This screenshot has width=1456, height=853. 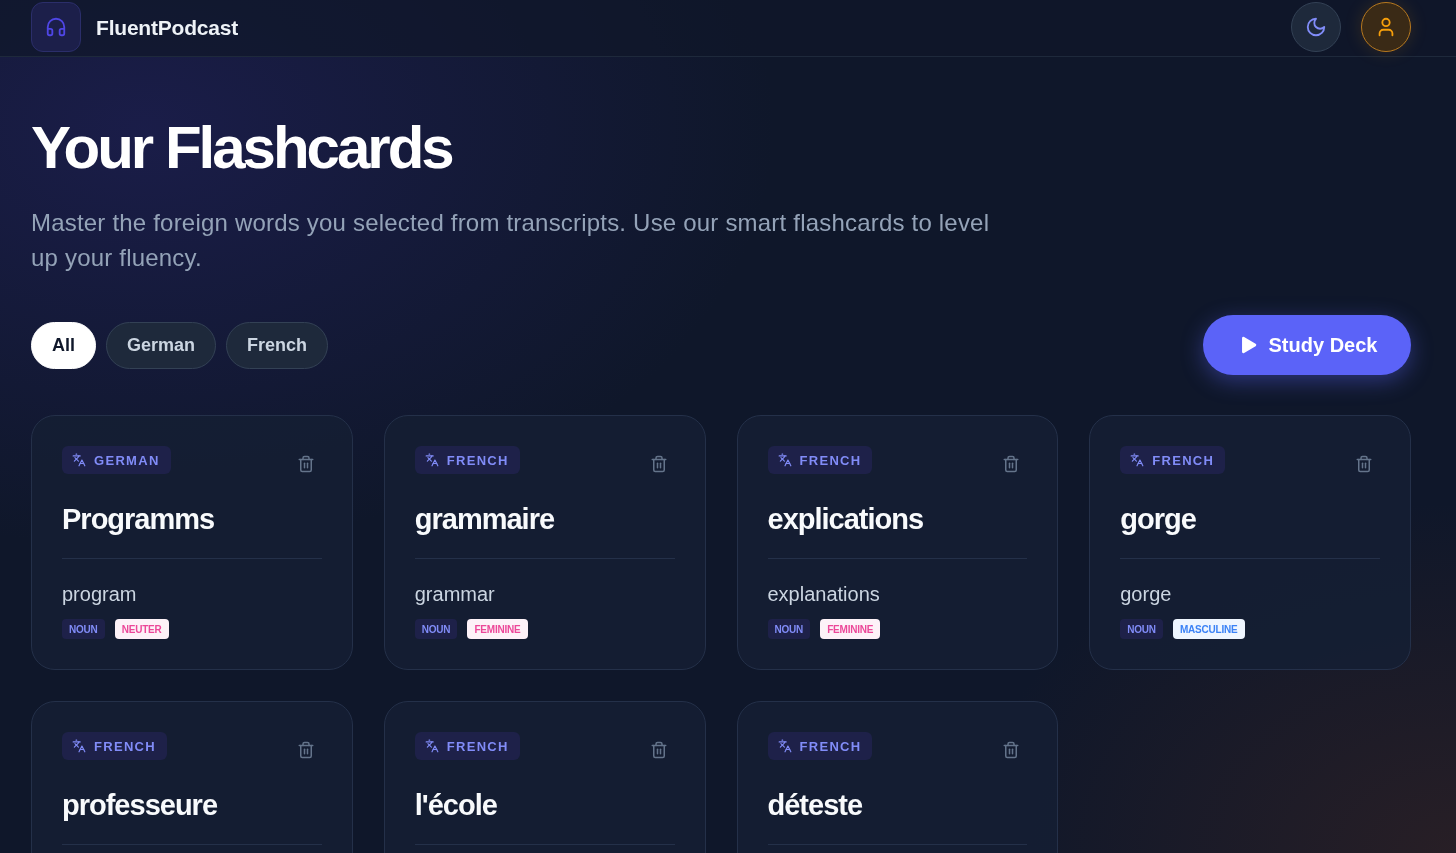 I want to click on study-deck-button: Study Deck, so click(x=1307, y=345).